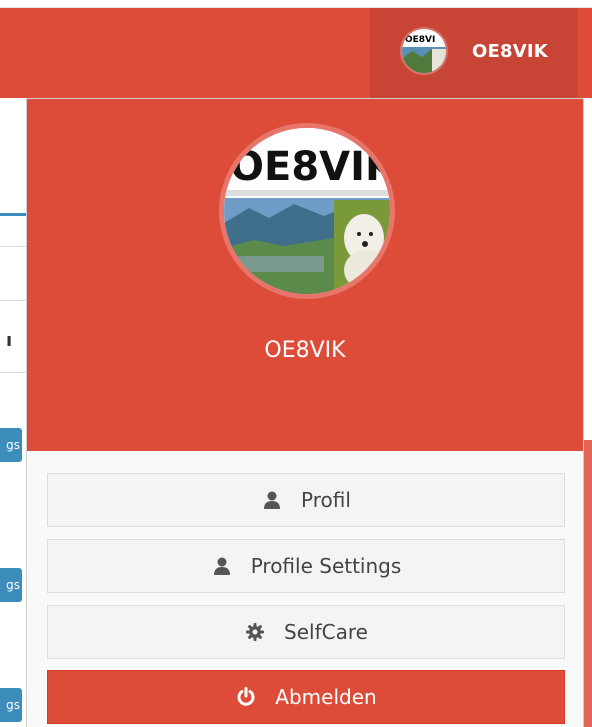 The width and height of the screenshot is (592, 727). What do you see at coordinates (326, 632) in the screenshot?
I see `selfcare-button-label: SelfCare` at bounding box center [326, 632].